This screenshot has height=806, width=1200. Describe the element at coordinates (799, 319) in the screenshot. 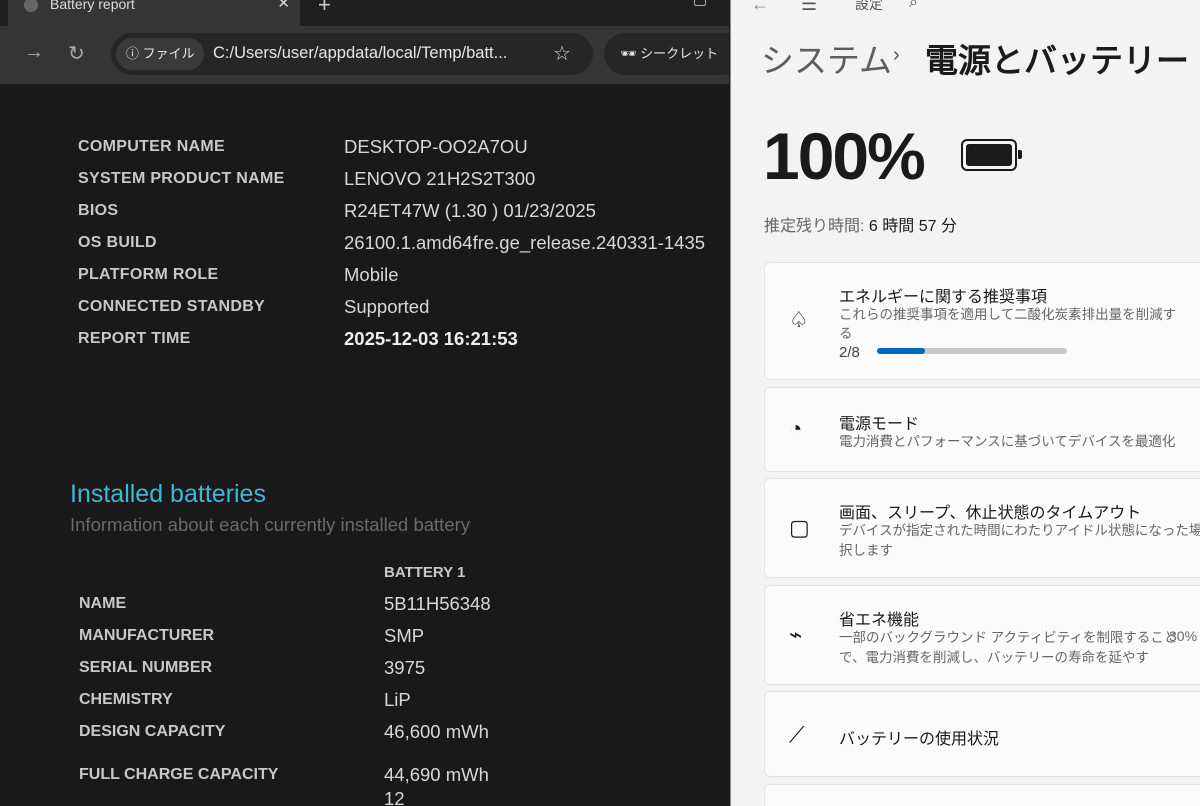

I see `leaf-icon: ♤` at that location.